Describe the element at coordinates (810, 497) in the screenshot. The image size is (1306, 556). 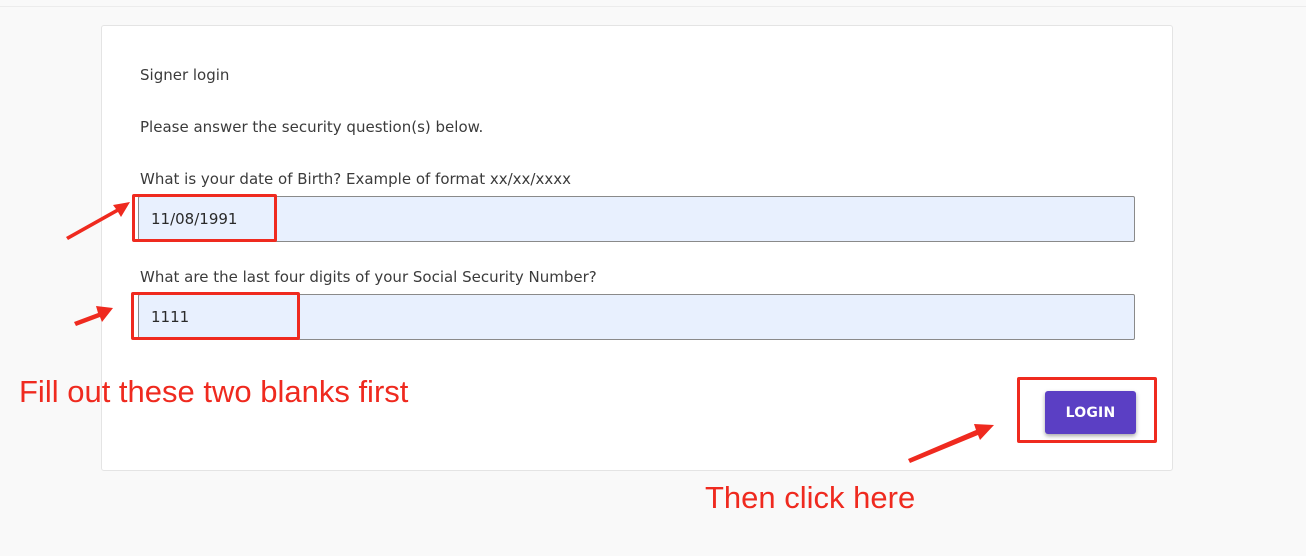
I see `click-here-annotation: Then click here` at that location.